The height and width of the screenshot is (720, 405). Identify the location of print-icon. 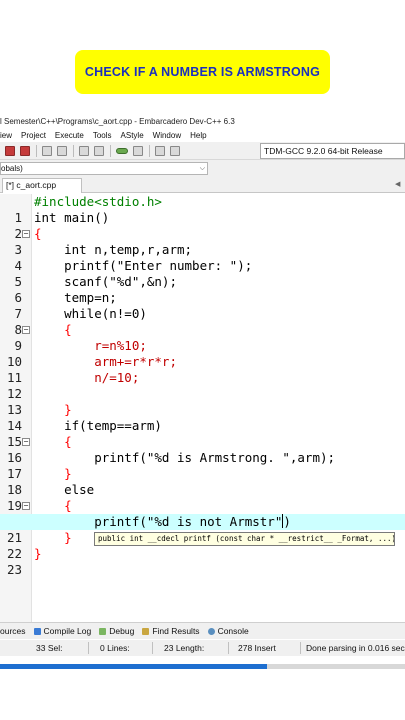
(25, 150).